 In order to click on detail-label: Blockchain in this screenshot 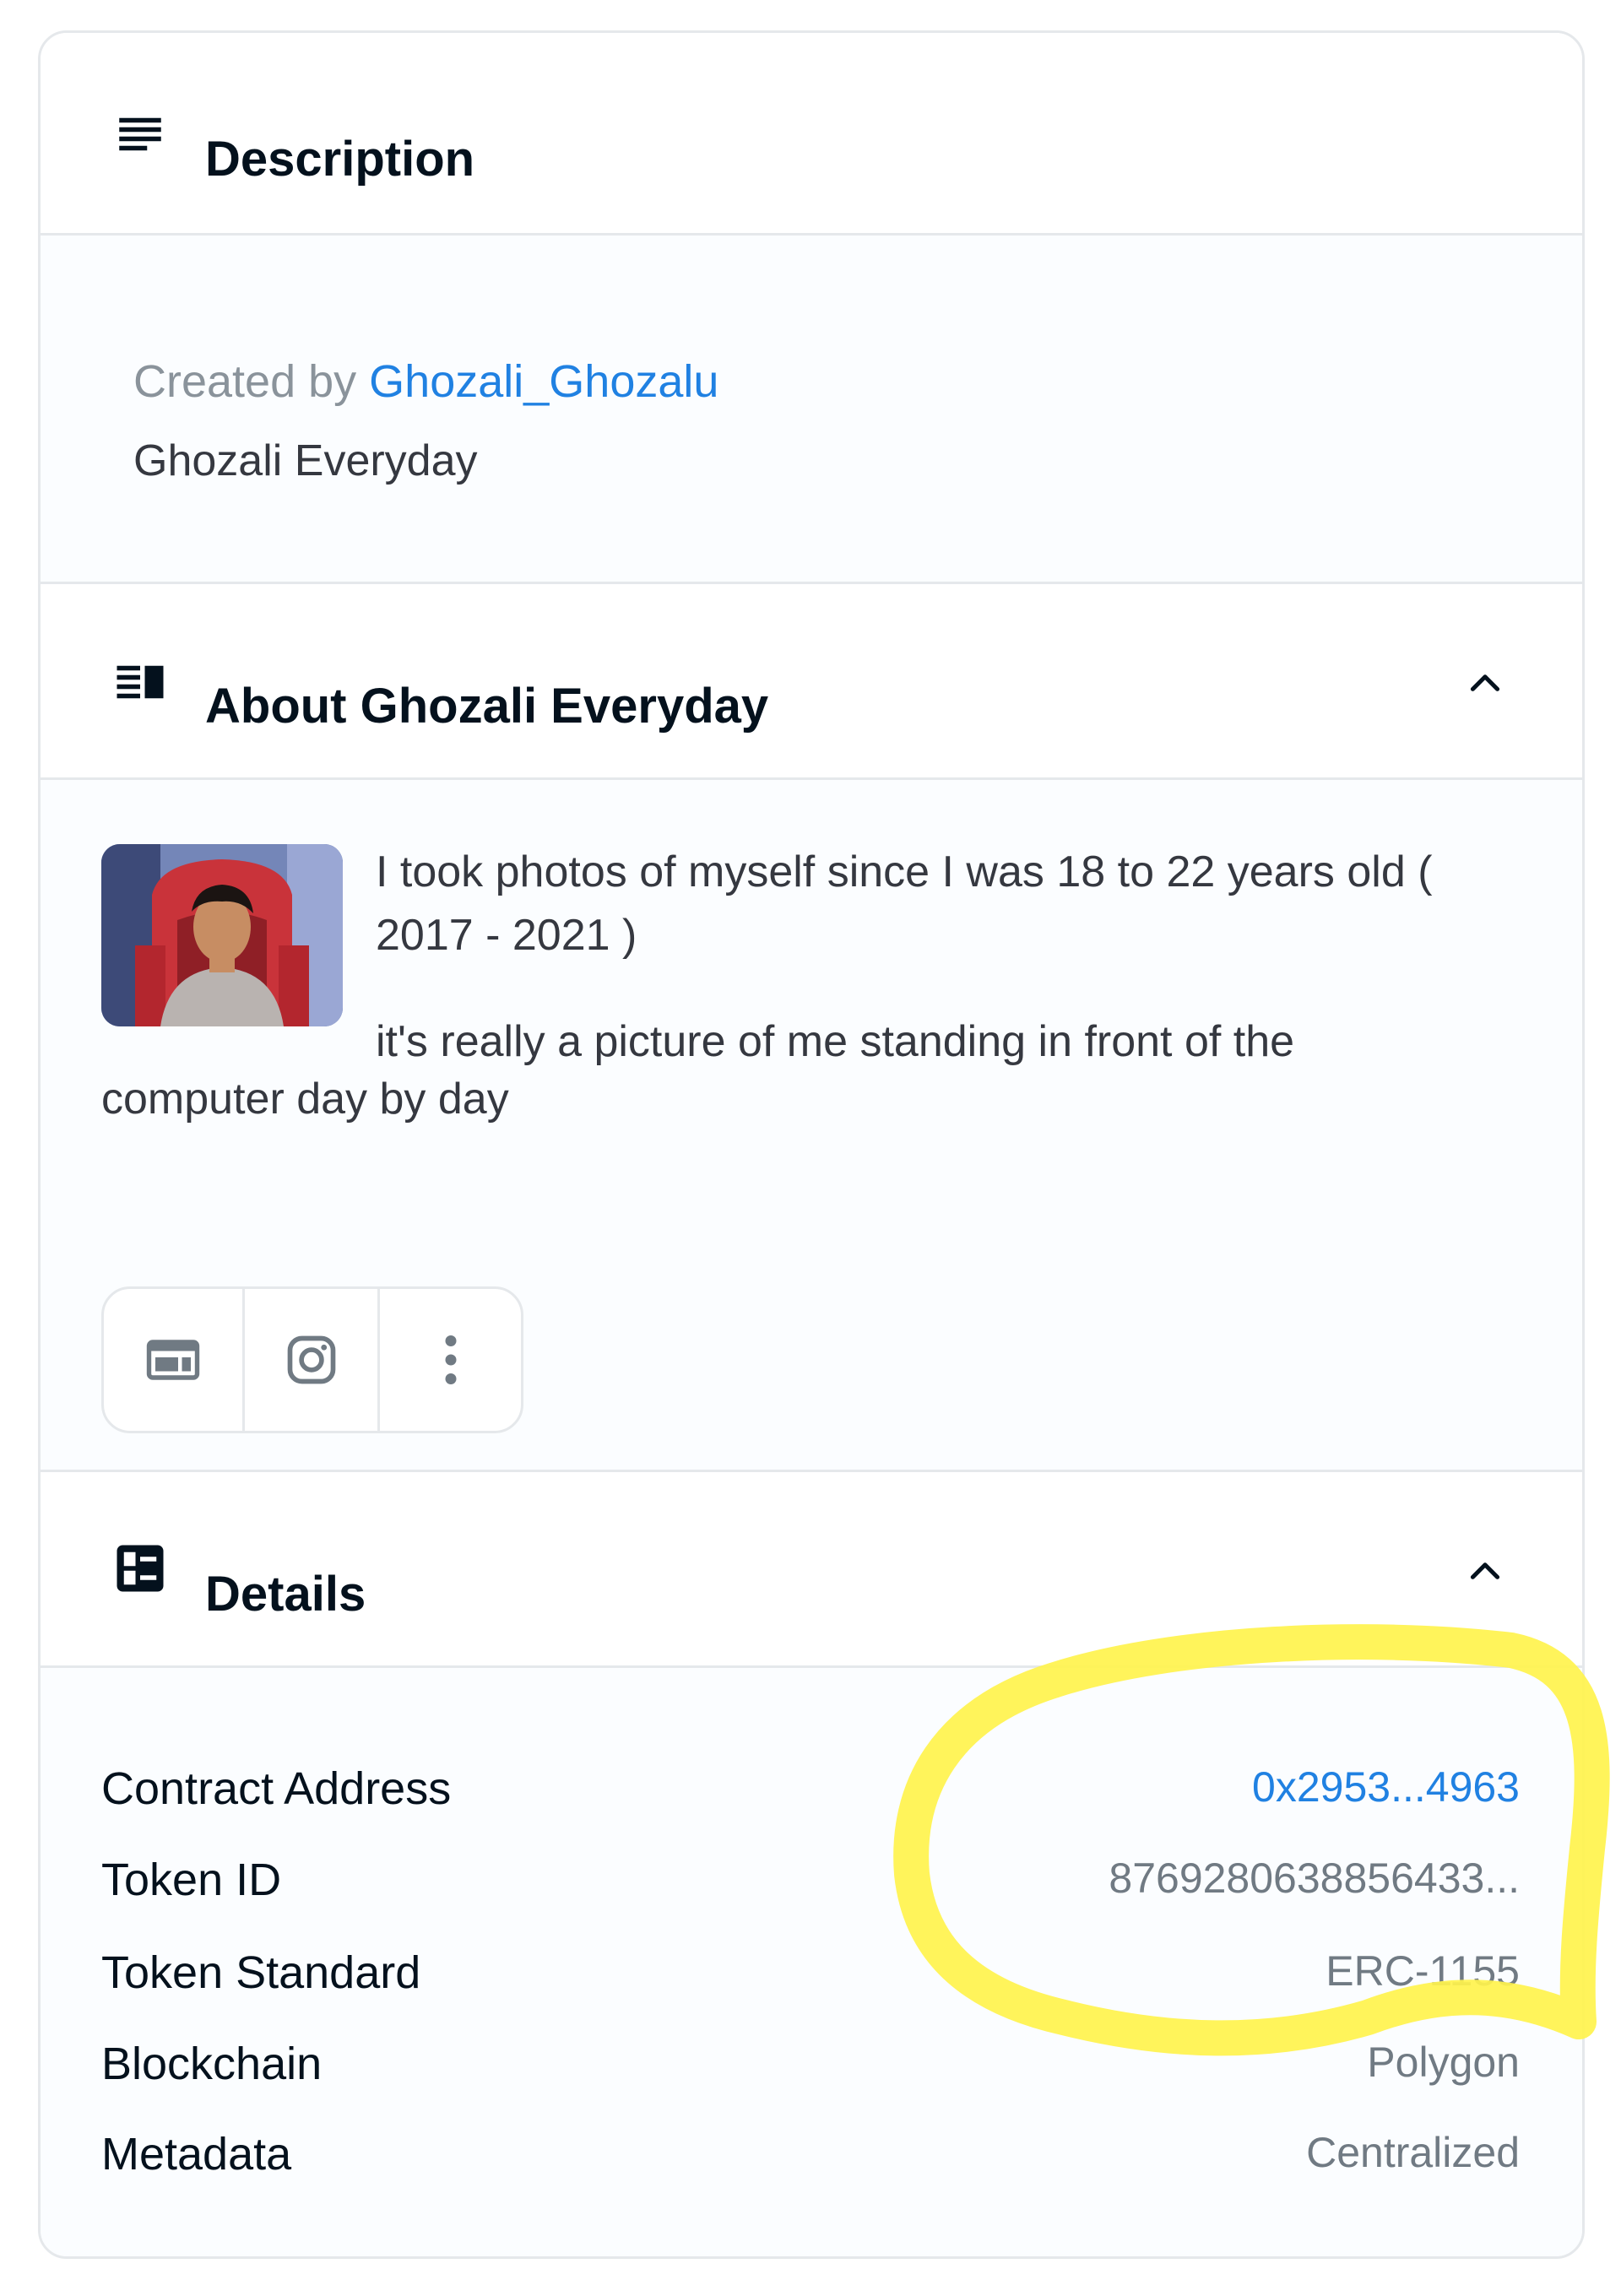, I will do `click(212, 2064)`.